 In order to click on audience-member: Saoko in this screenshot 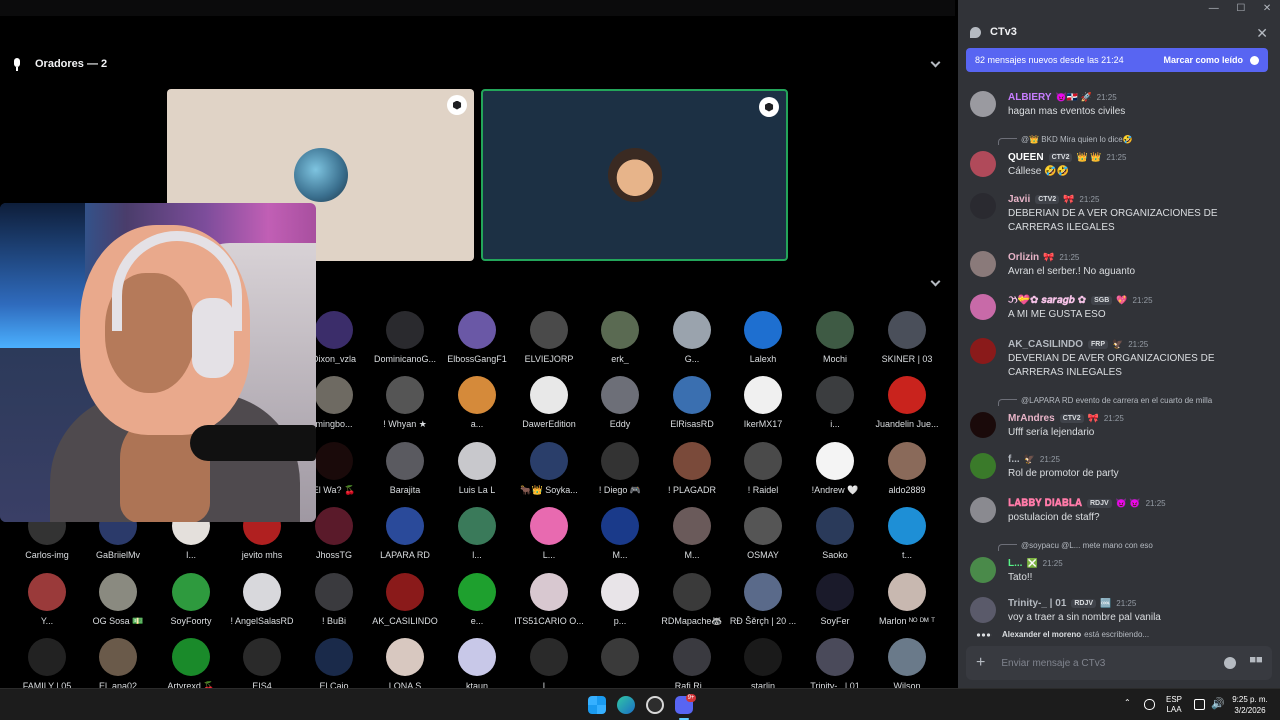, I will do `click(835, 533)`.